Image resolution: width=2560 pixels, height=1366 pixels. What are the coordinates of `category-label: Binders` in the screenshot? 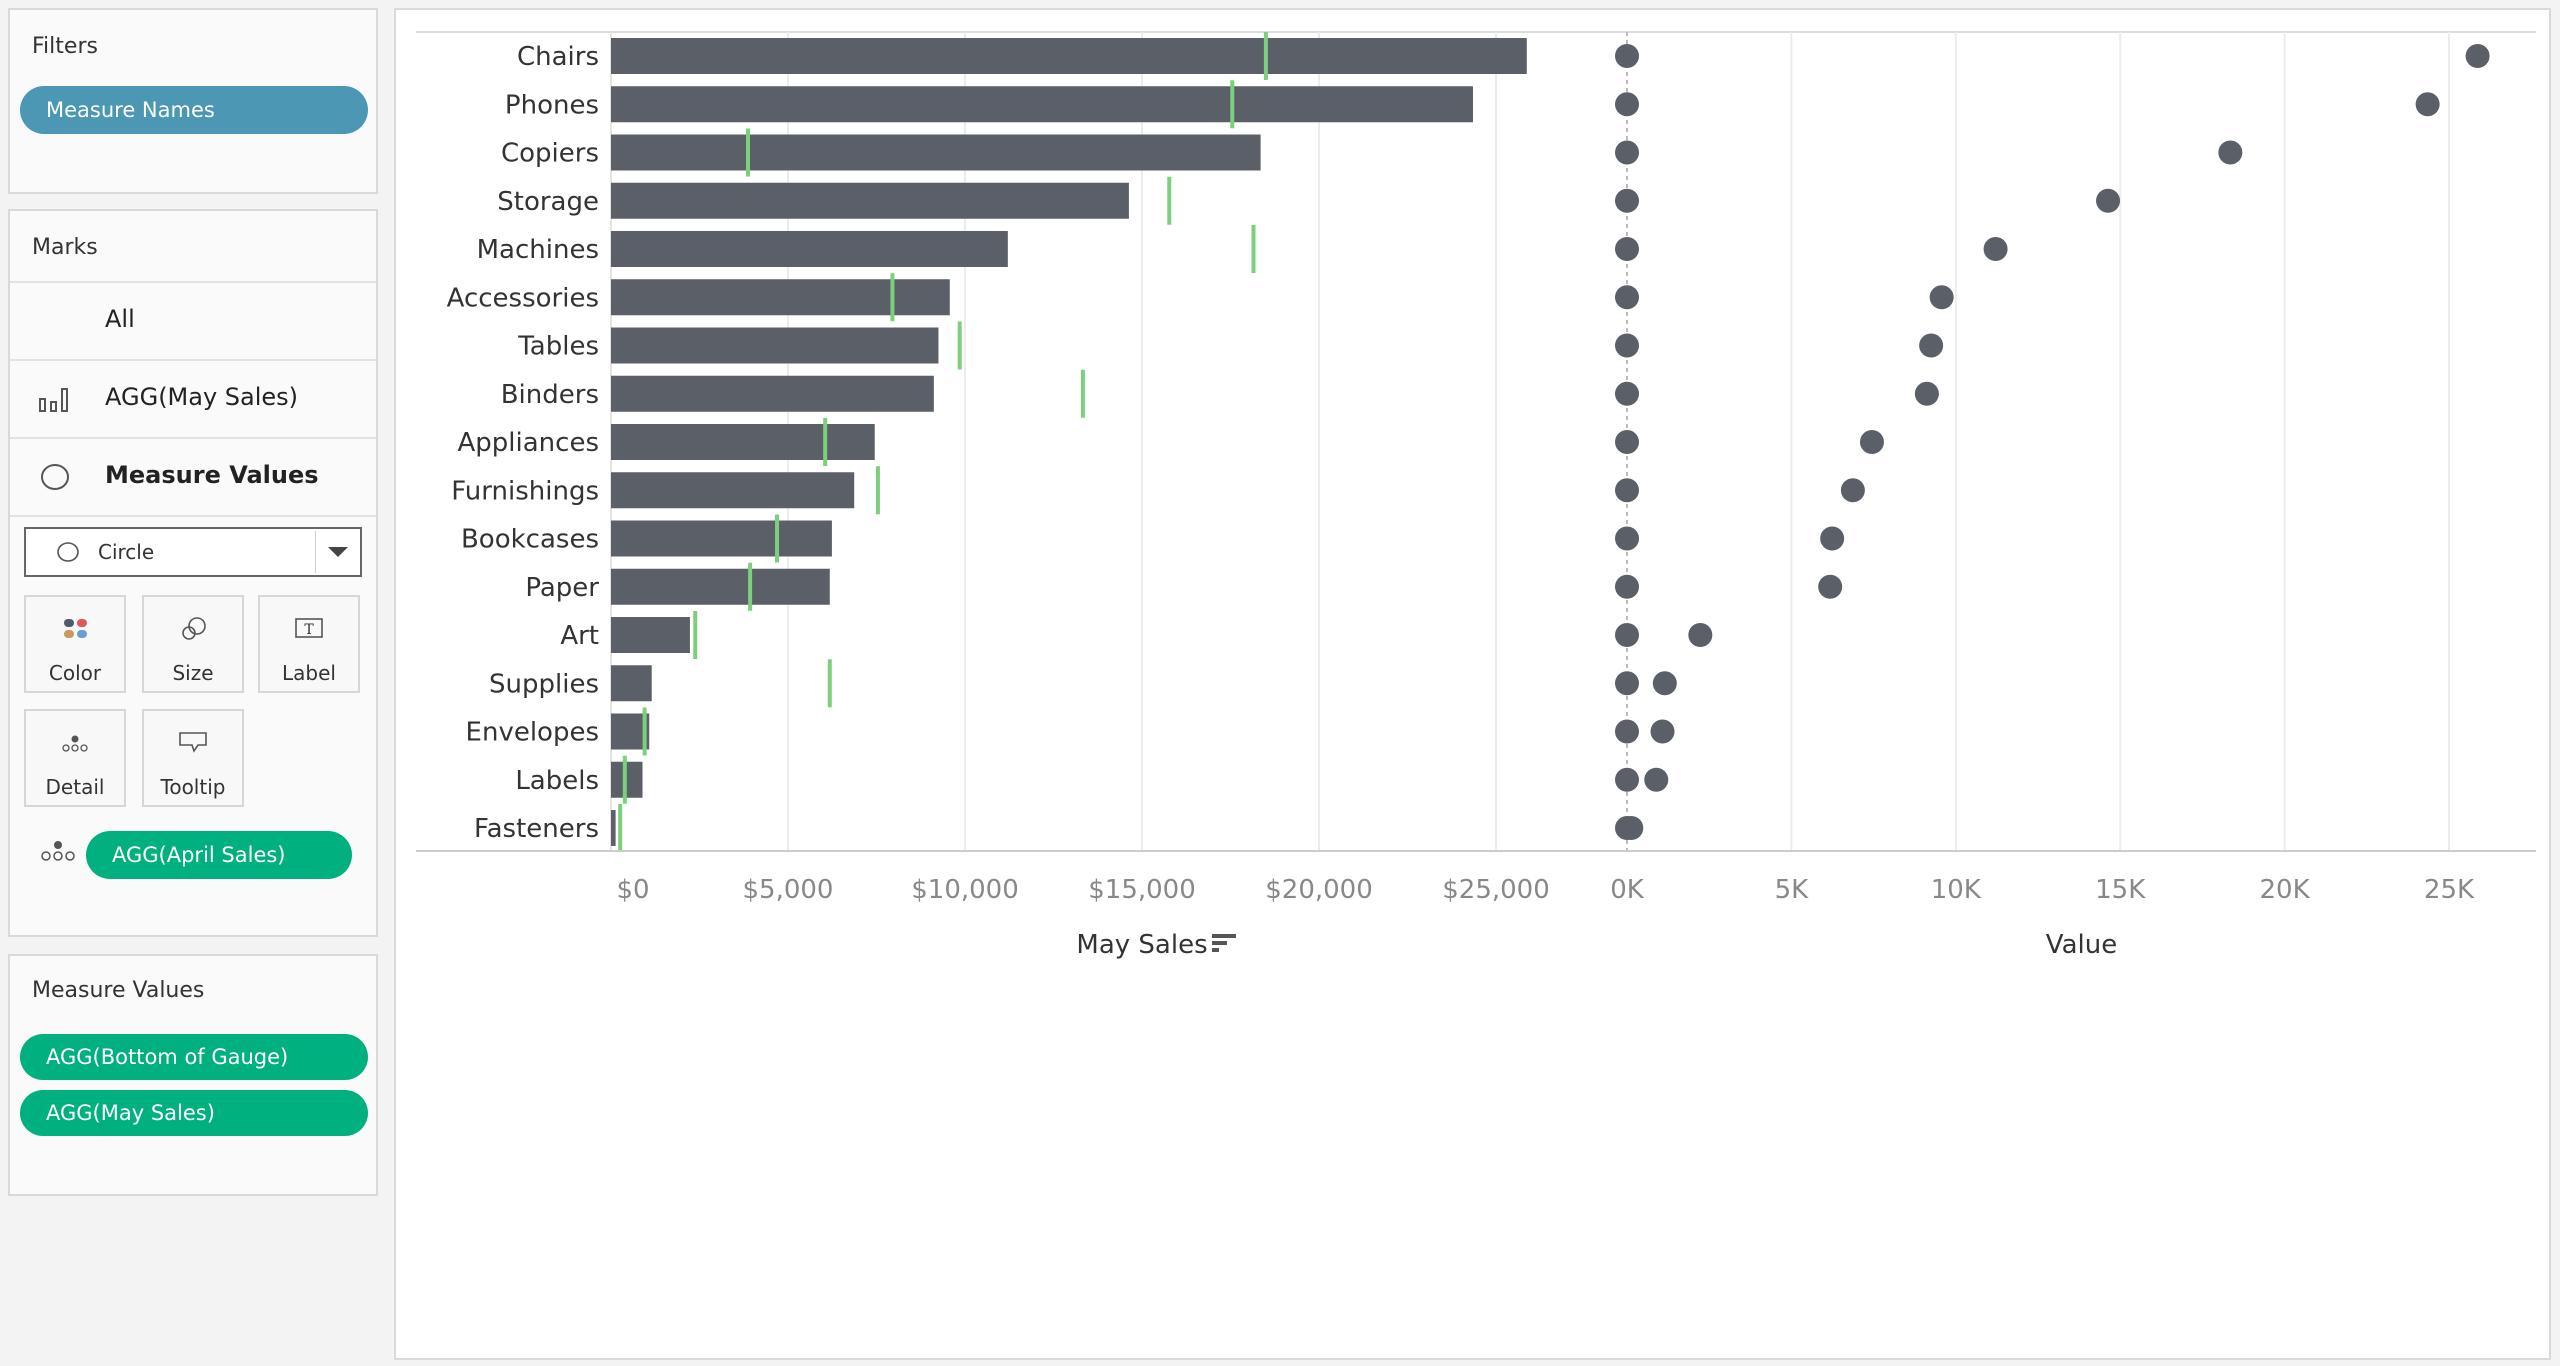 It's located at (550, 395).